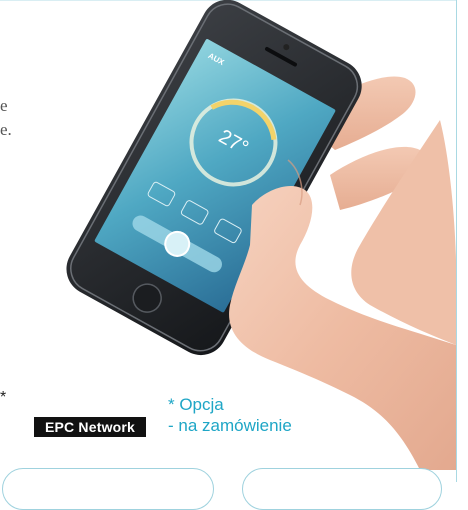 This screenshot has width=468, height=510. Describe the element at coordinates (90, 427) in the screenshot. I see `epc-network-badge: EPC Network` at that location.